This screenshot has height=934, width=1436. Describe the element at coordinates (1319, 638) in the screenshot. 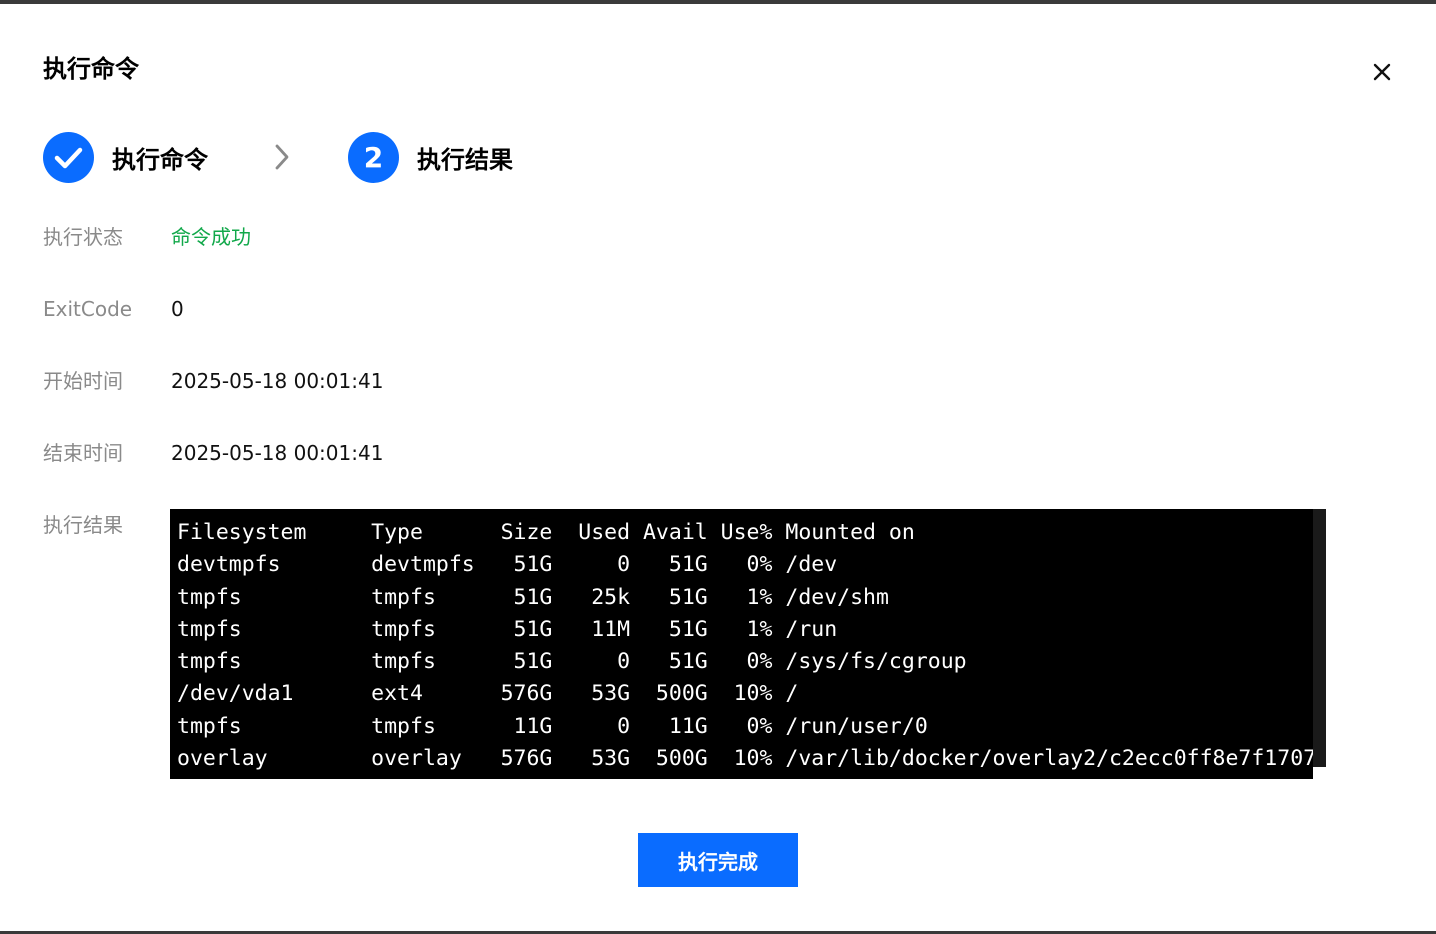

I see `terminal-scrollbar` at that location.